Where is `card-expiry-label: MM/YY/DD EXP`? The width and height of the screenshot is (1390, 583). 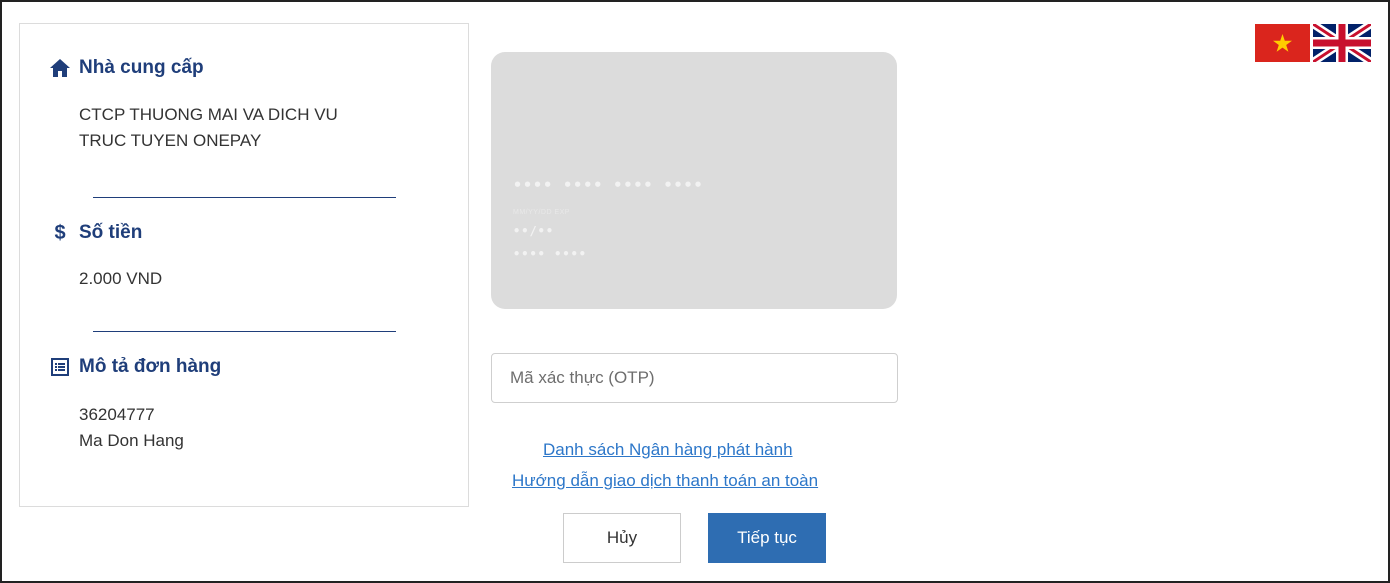 card-expiry-label: MM/YY/DD EXP is located at coordinates (541, 212).